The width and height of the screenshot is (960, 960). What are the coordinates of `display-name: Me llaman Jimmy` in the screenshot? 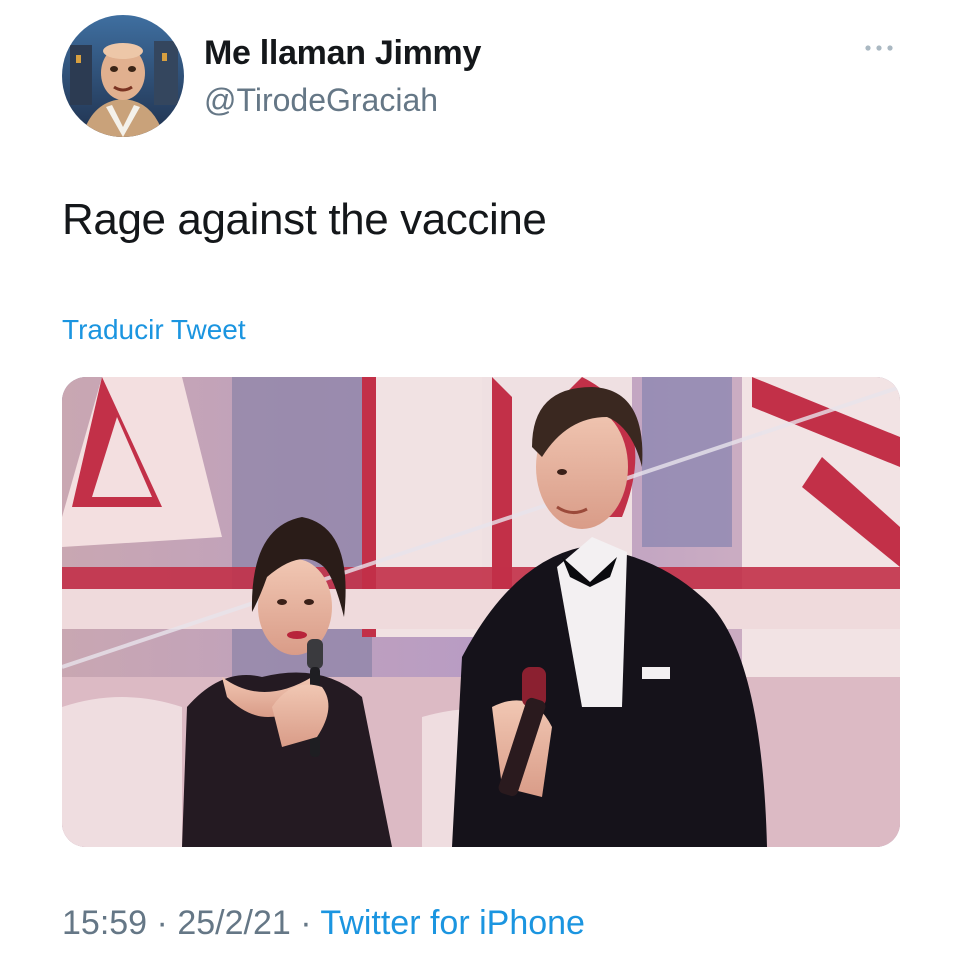 It's located at (342, 53).